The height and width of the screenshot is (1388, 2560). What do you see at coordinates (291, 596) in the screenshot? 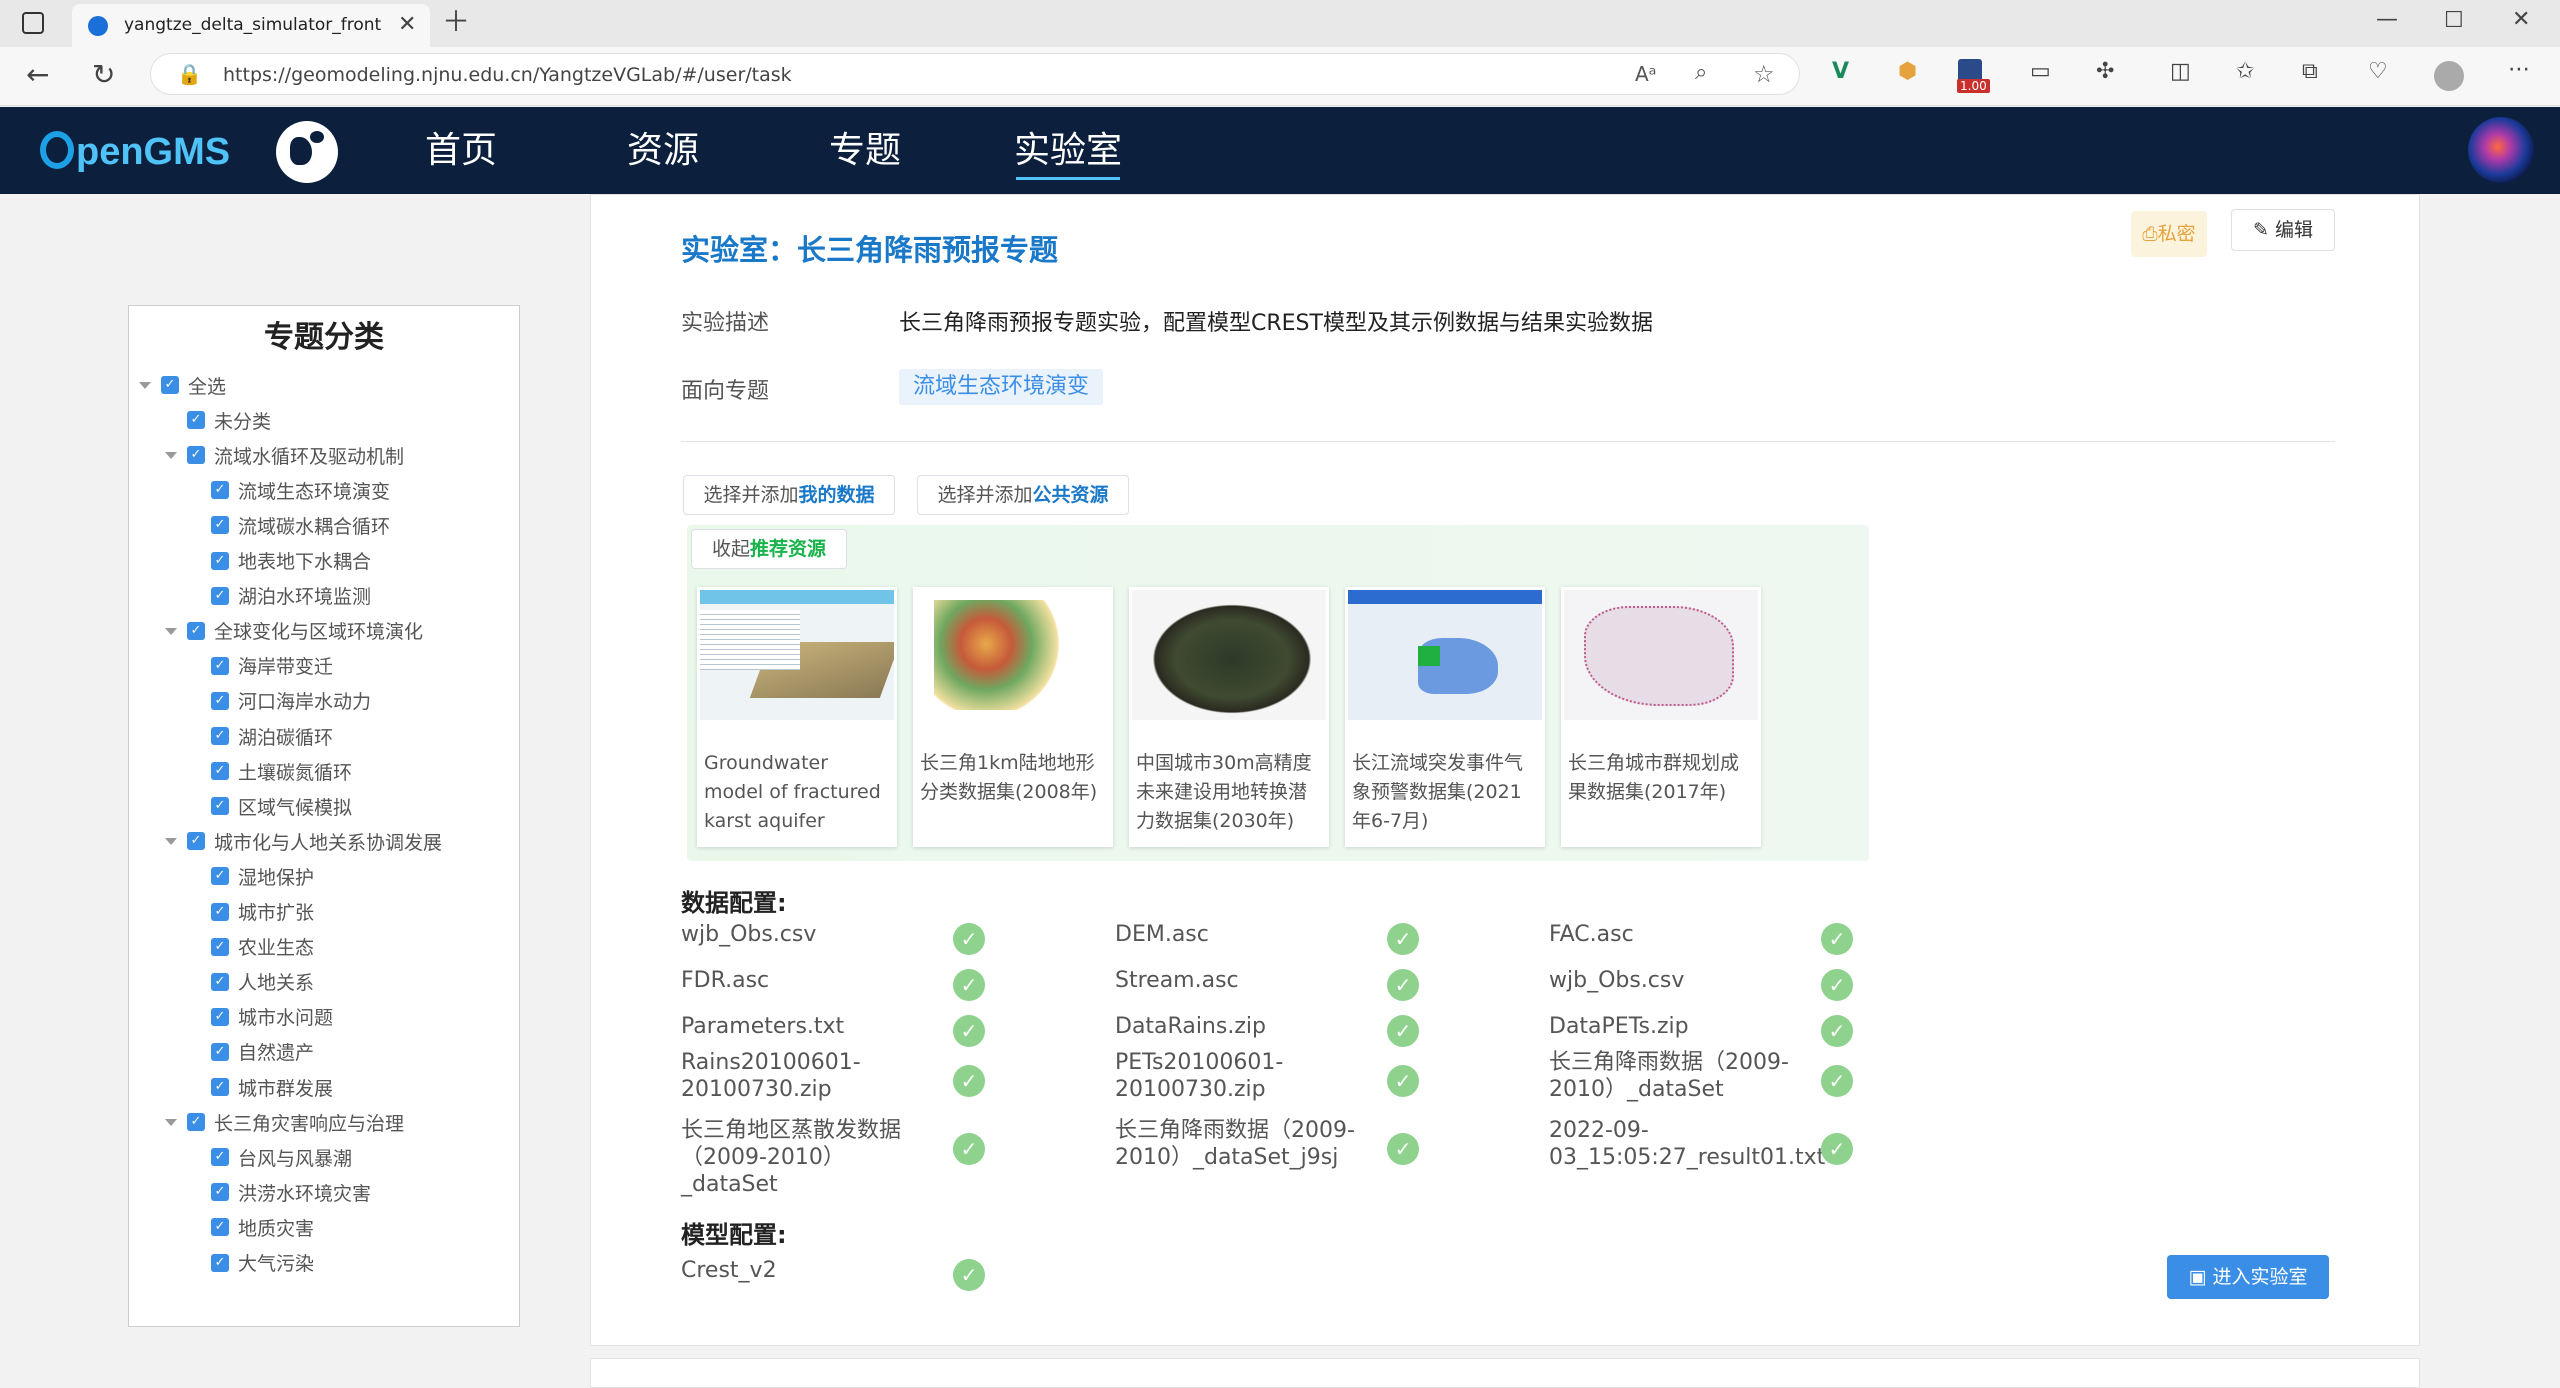
I see `tree-item: ✓ 湖泊水环境监测` at bounding box center [291, 596].